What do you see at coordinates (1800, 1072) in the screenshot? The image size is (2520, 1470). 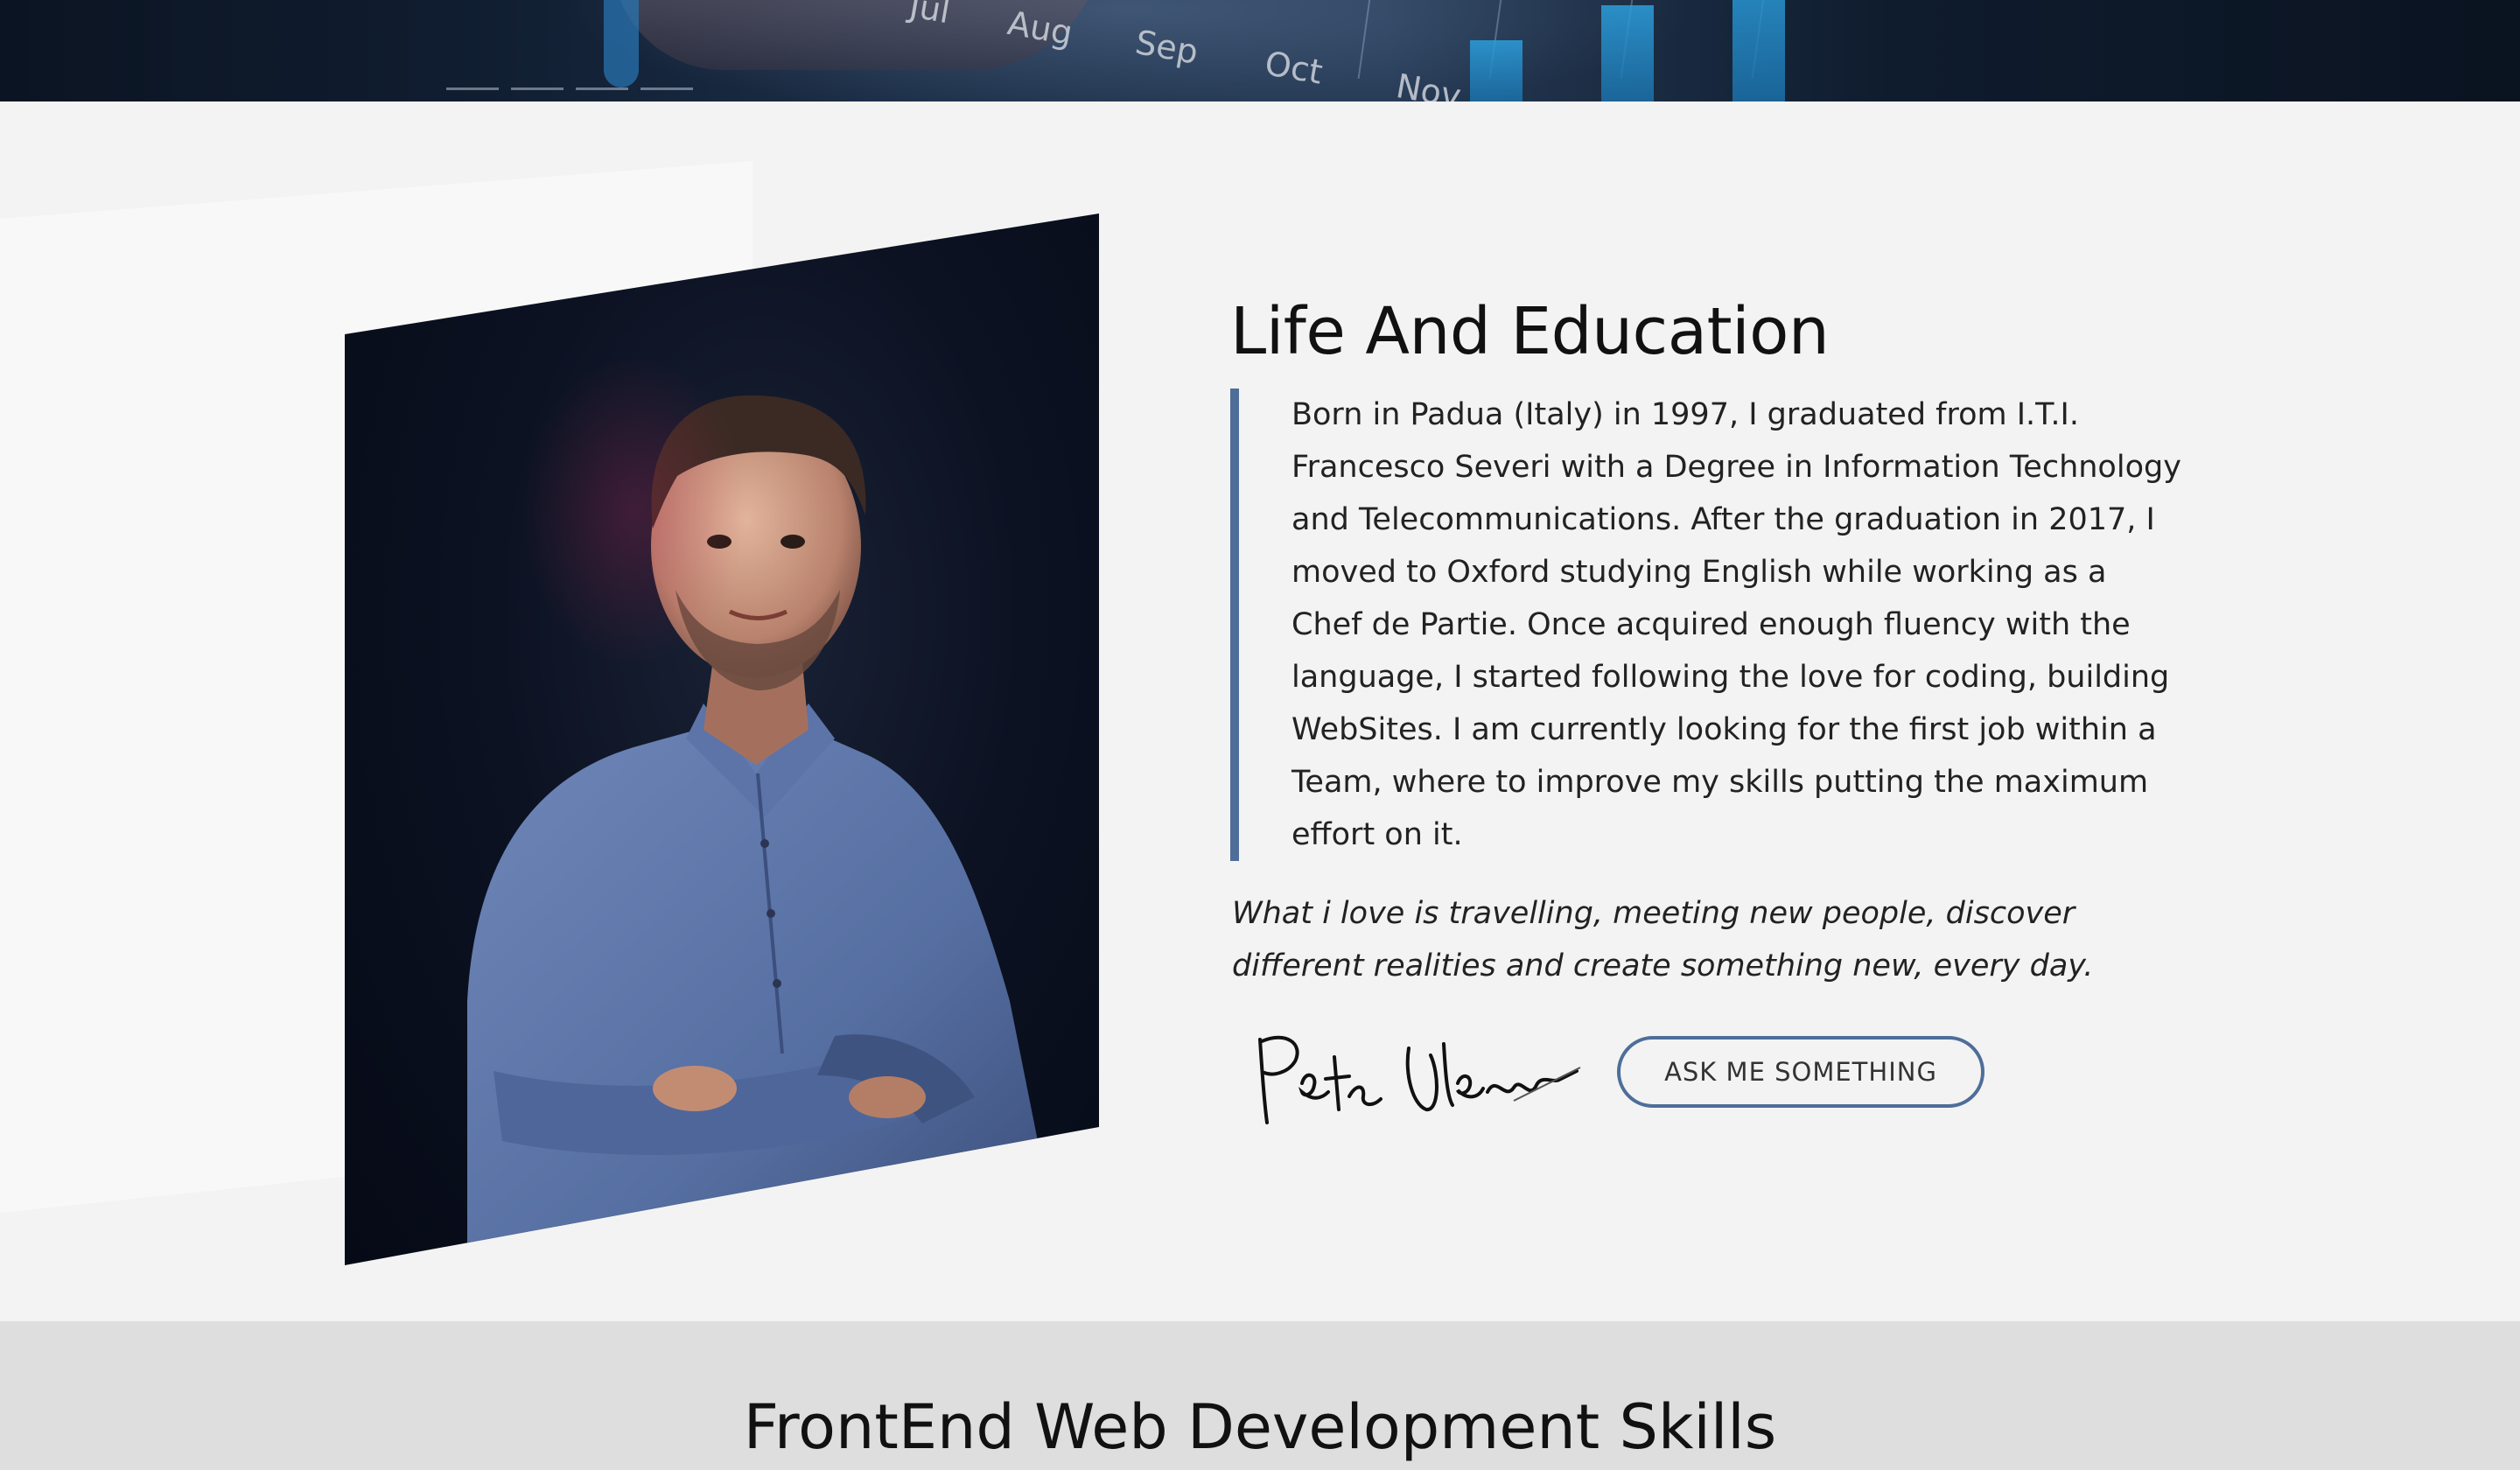 I see `ask-me-something-button: ASK ME SOMETHING` at bounding box center [1800, 1072].